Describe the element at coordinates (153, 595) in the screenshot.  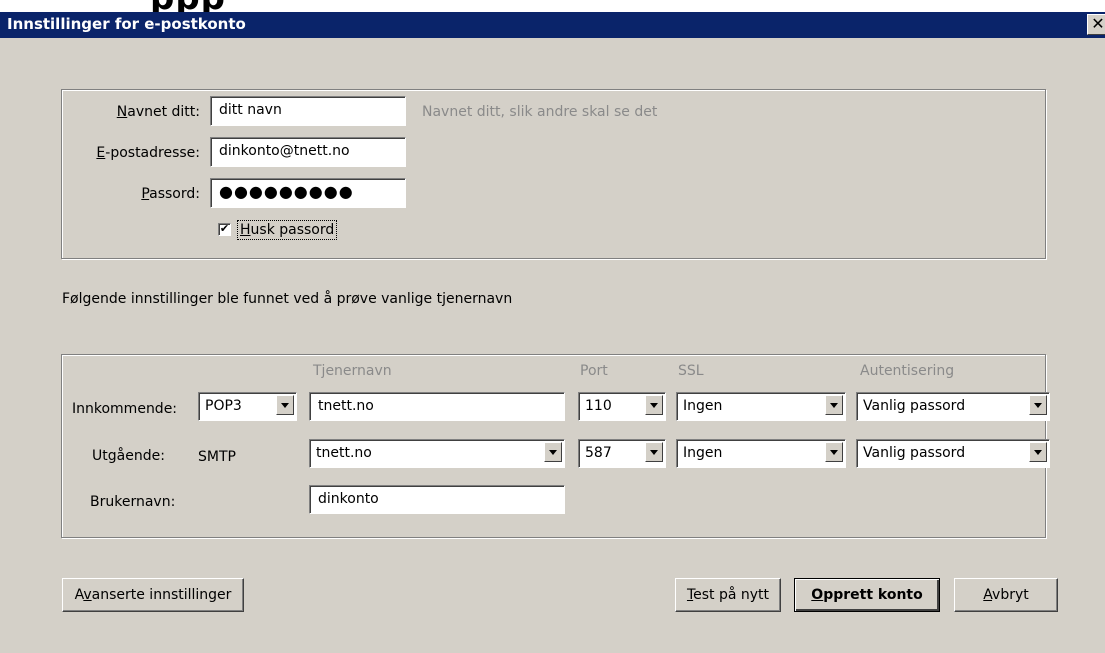
I see `advanced-settings-button: Avanserte innstillinger` at that location.